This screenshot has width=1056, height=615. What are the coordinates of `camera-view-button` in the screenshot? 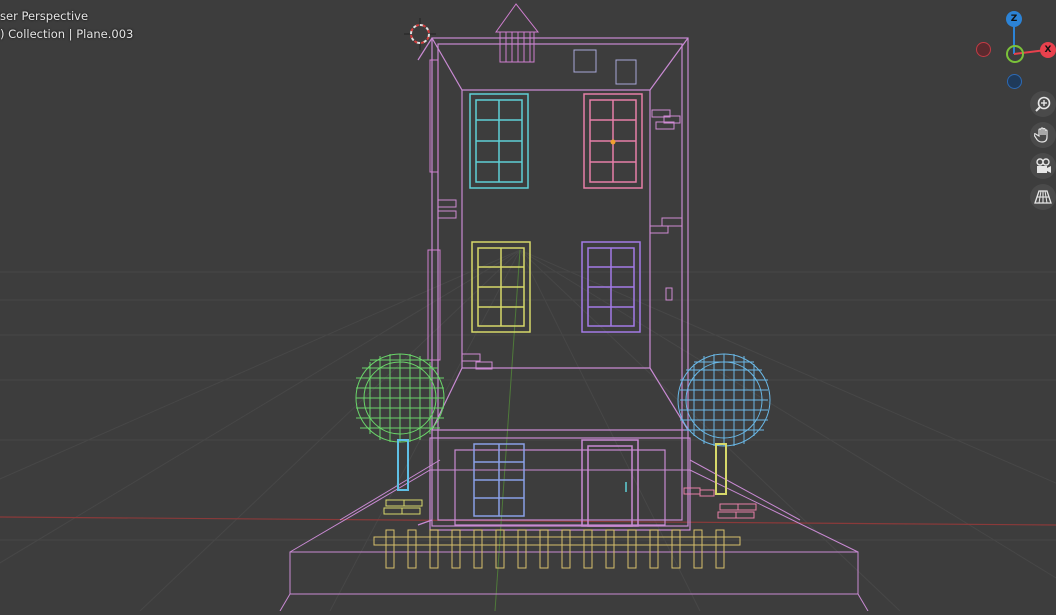 It's located at (1043, 166).